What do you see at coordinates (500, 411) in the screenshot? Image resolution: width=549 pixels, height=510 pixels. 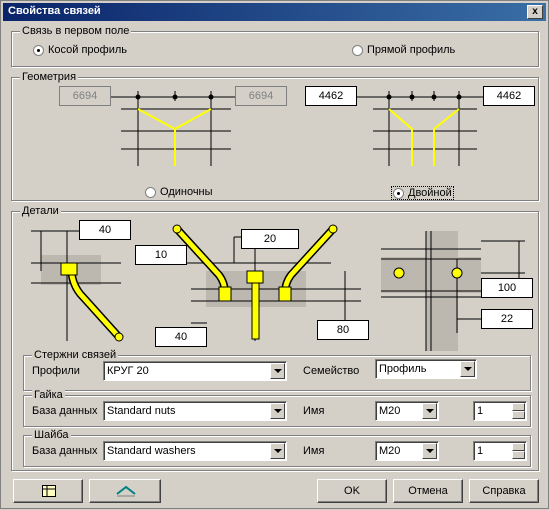 I see `nut-qty-spinner: 1` at bounding box center [500, 411].